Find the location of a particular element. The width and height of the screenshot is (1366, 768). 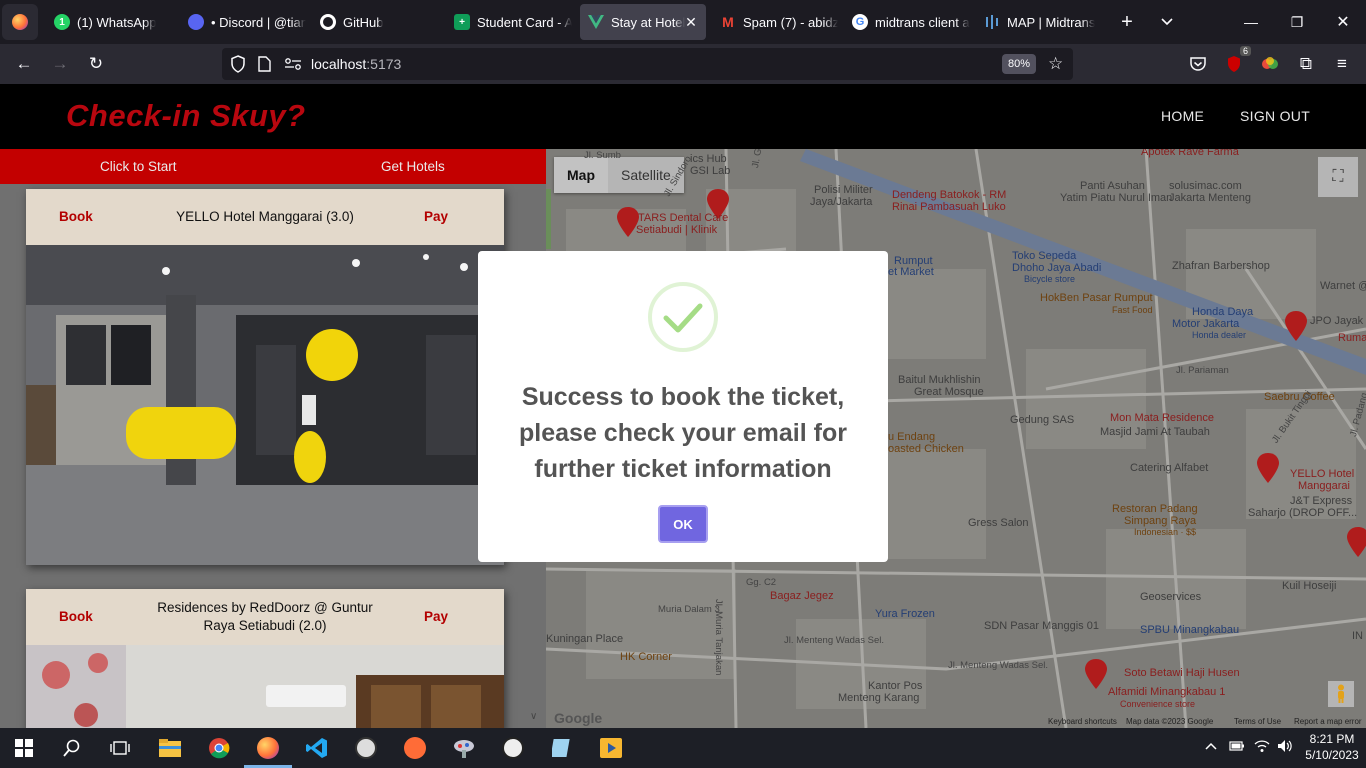

map-label: Yura Frozen is located at coordinates (905, 614).